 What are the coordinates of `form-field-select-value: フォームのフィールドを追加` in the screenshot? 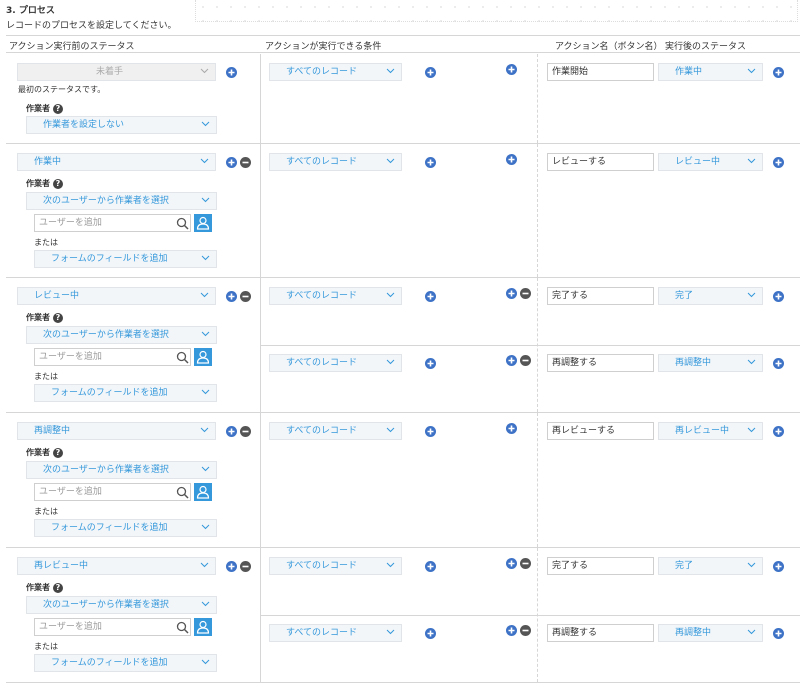 It's located at (109, 528).